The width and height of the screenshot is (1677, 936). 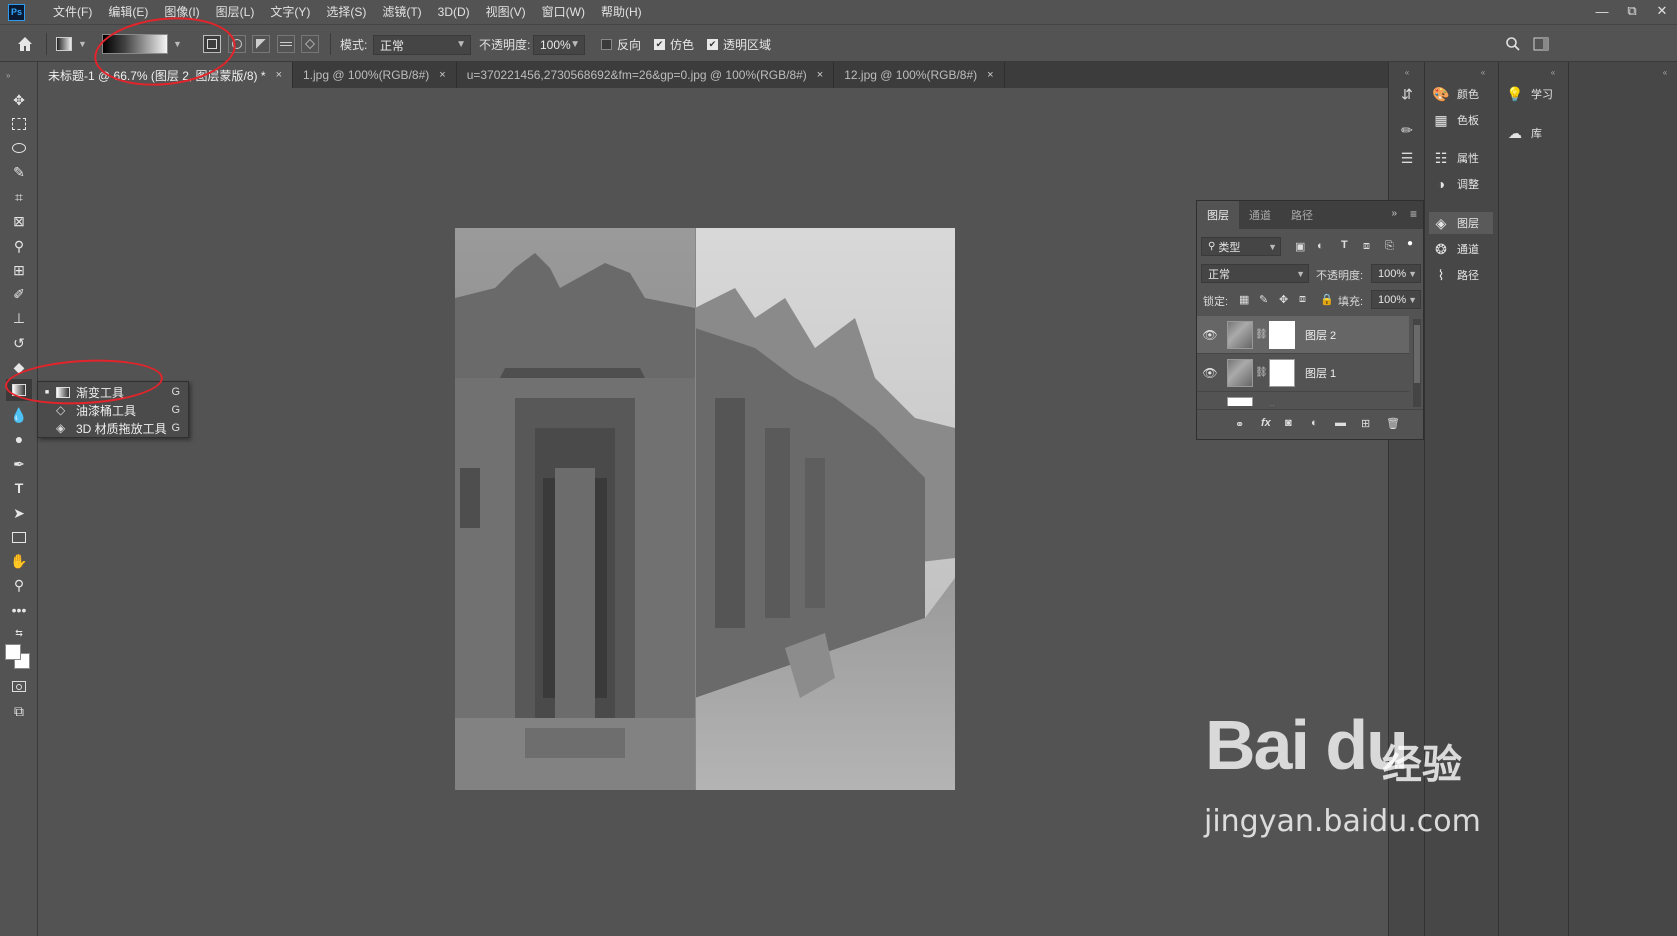 I want to click on frame-tool-icon: ⊠, so click(x=19, y=221).